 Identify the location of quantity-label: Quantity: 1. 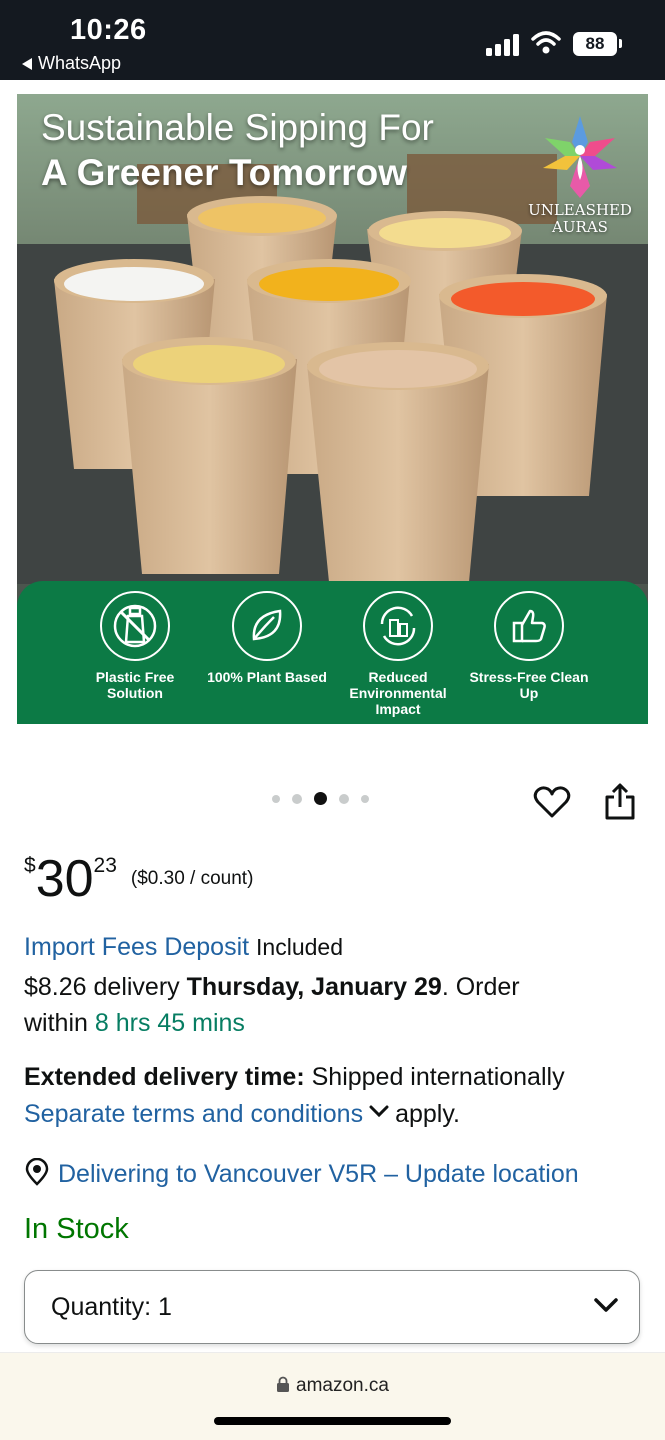
(111, 1307).